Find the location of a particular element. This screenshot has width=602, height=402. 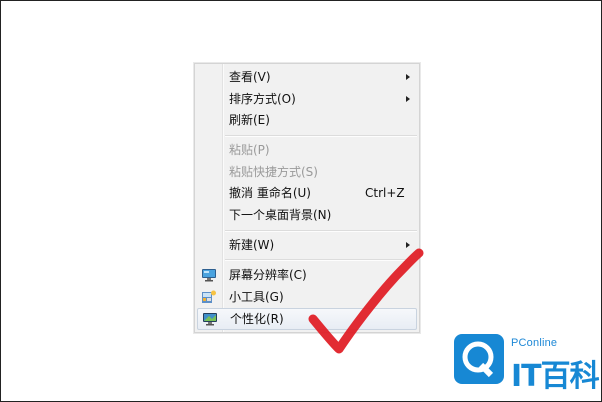

pconline-logo-icon is located at coordinates (479, 359).